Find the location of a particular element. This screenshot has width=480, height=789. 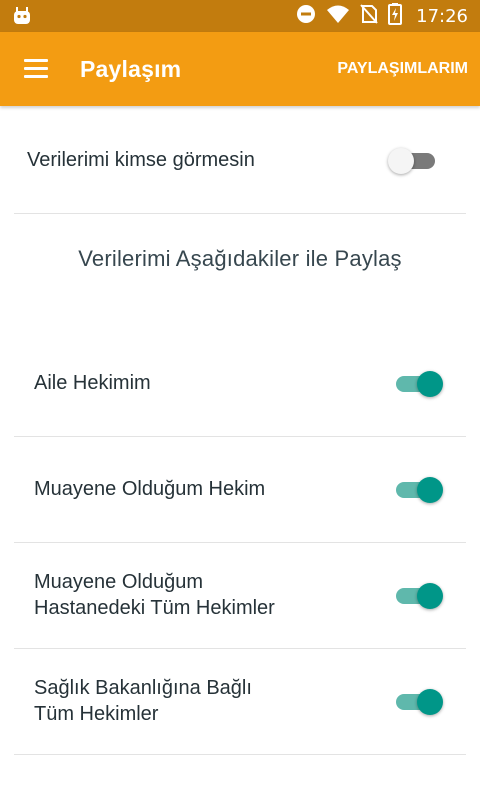

share-section-heading: Verilerimi Aşağıdakiler ile Paylaş is located at coordinates (240, 258).